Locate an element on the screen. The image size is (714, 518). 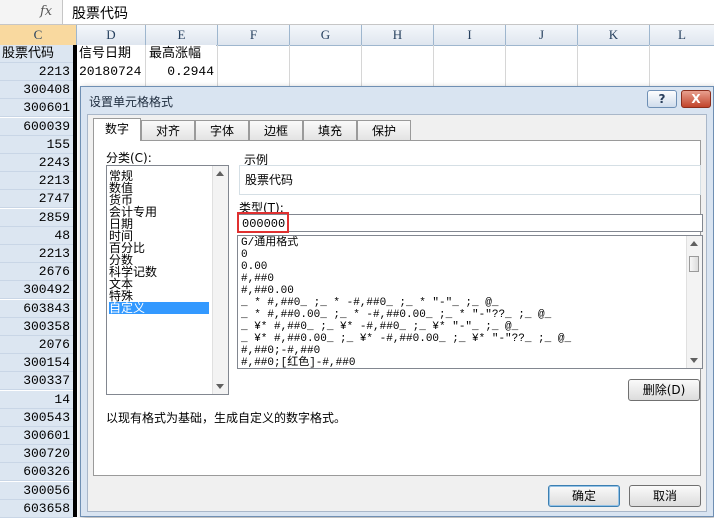
cell-c: 300543 is located at coordinates (36, 417).